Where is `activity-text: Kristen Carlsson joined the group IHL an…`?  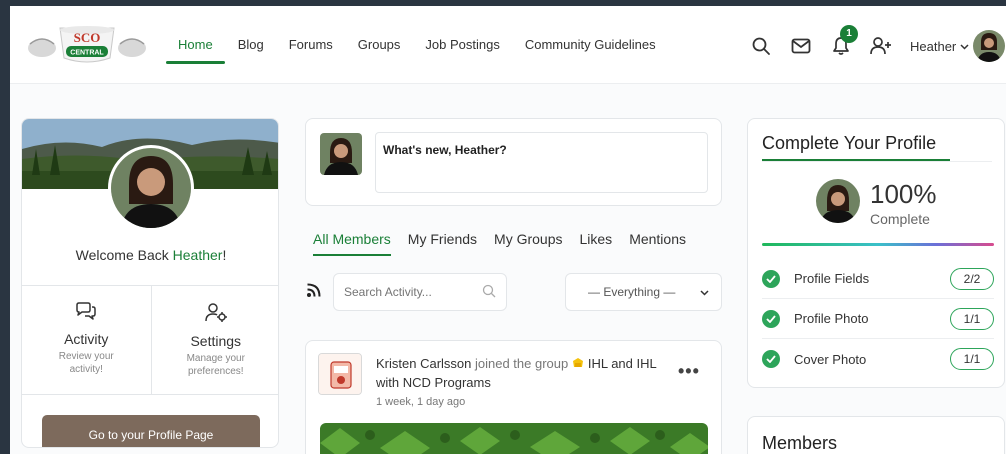 activity-text: Kristen Carlsson joined the group IHL an… is located at coordinates (521, 383).